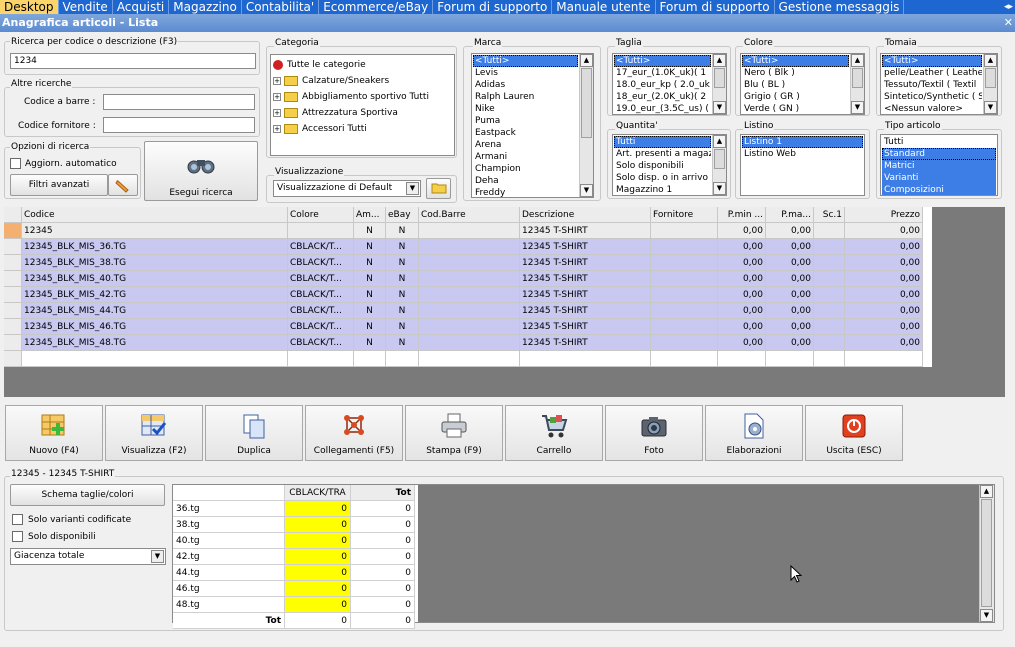 This screenshot has height=647, width=1015. I want to click on upper-option: pelle/Leather ( Leather, so click(932, 73).